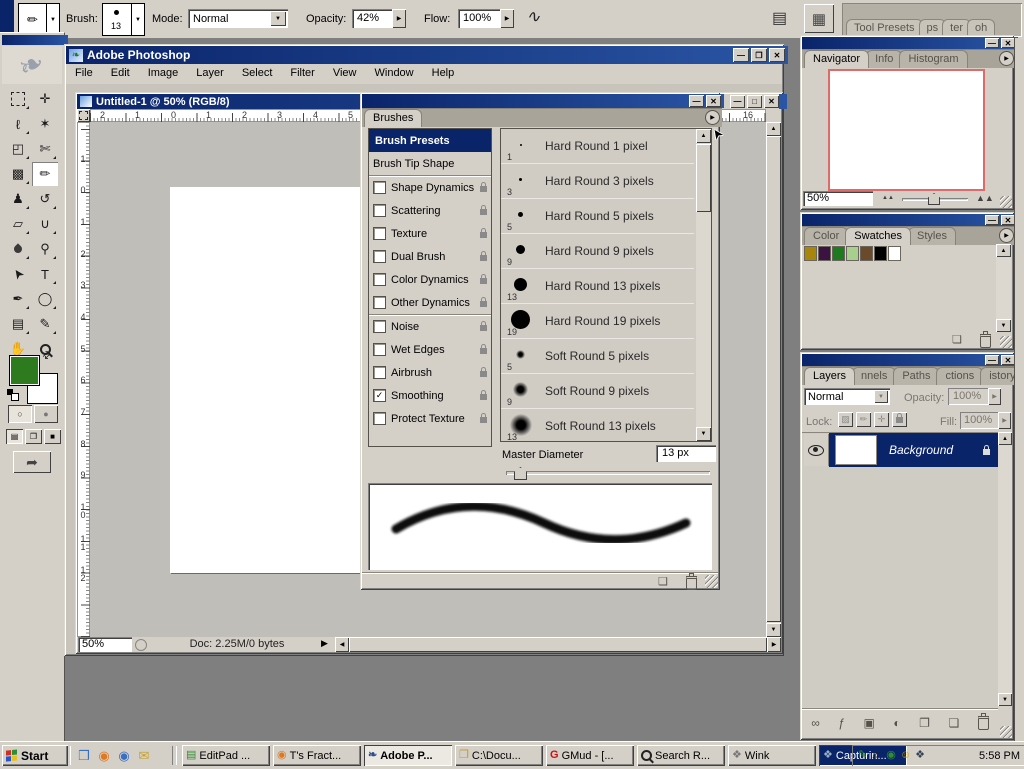 The width and height of the screenshot is (1024, 769). I want to click on standard-mode-button: ○, so click(20, 414).